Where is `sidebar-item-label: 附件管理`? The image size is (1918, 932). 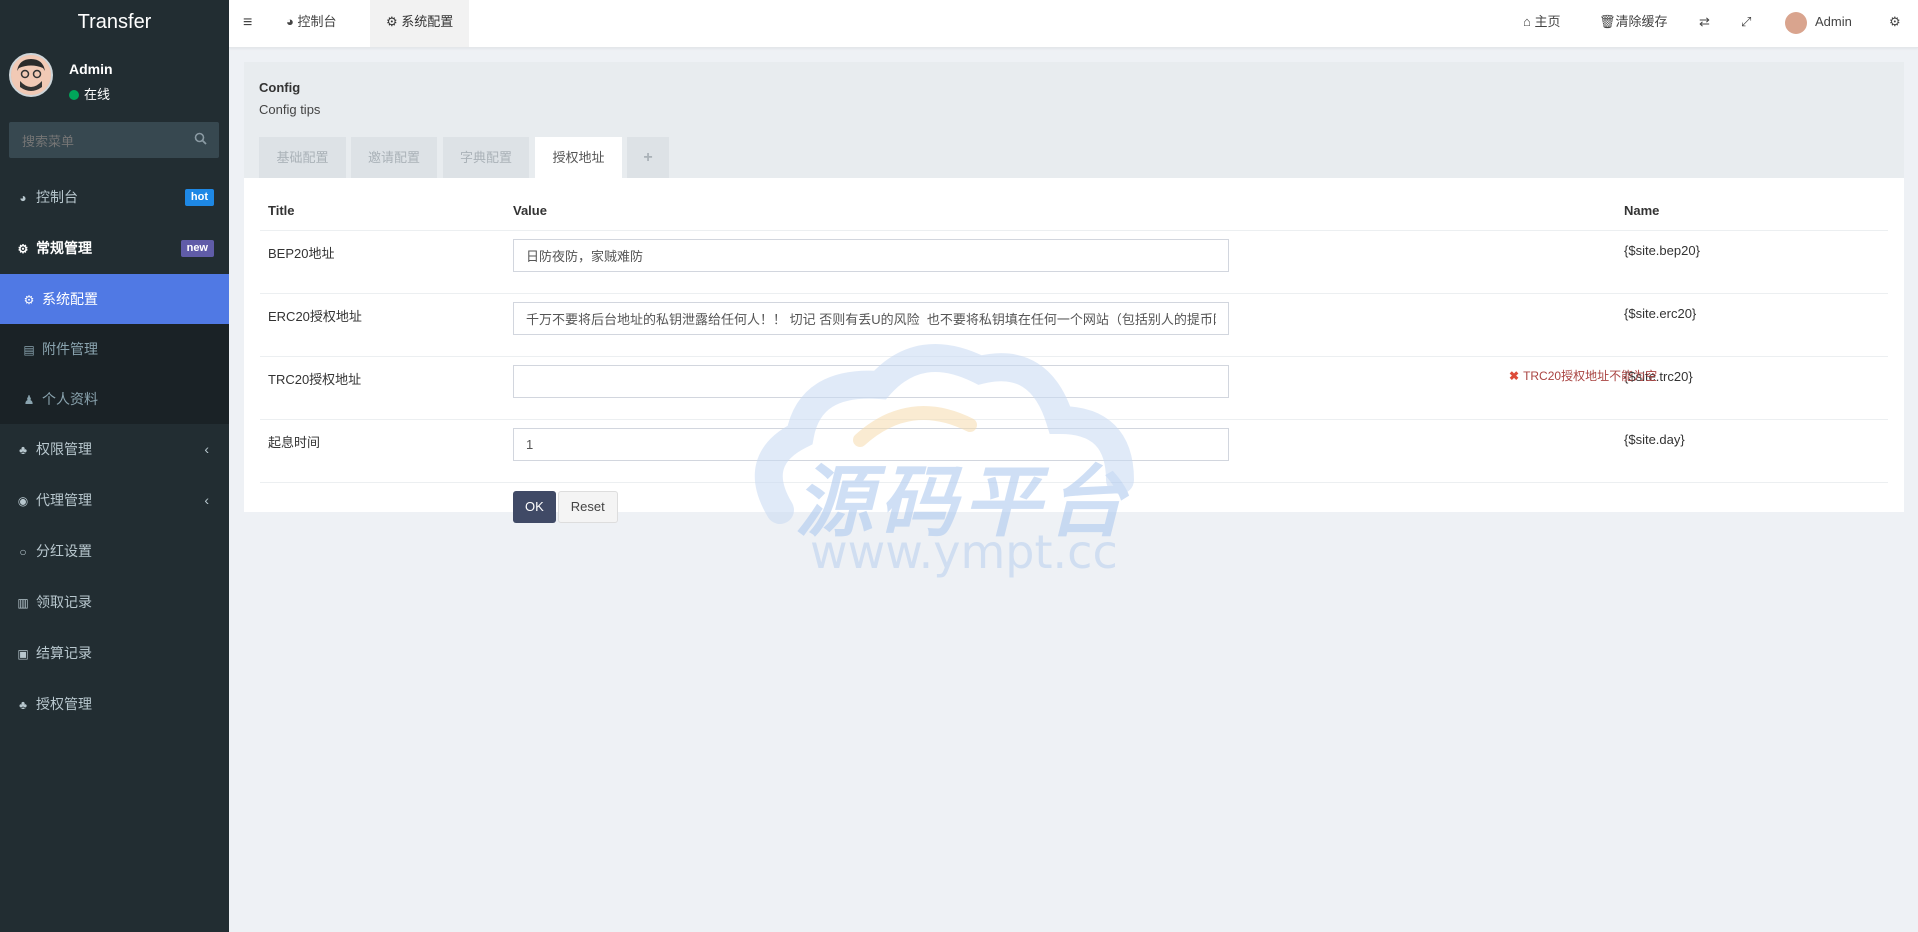
sidebar-item-label: 附件管理 is located at coordinates (70, 349).